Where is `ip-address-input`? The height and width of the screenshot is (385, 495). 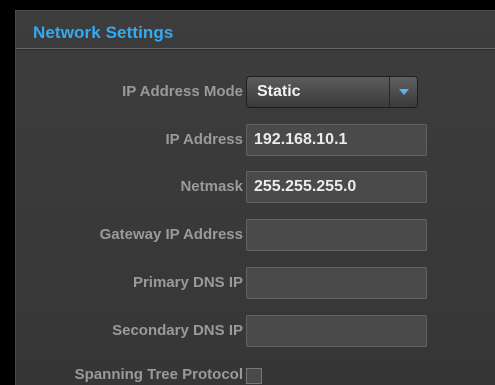 ip-address-input is located at coordinates (336, 140).